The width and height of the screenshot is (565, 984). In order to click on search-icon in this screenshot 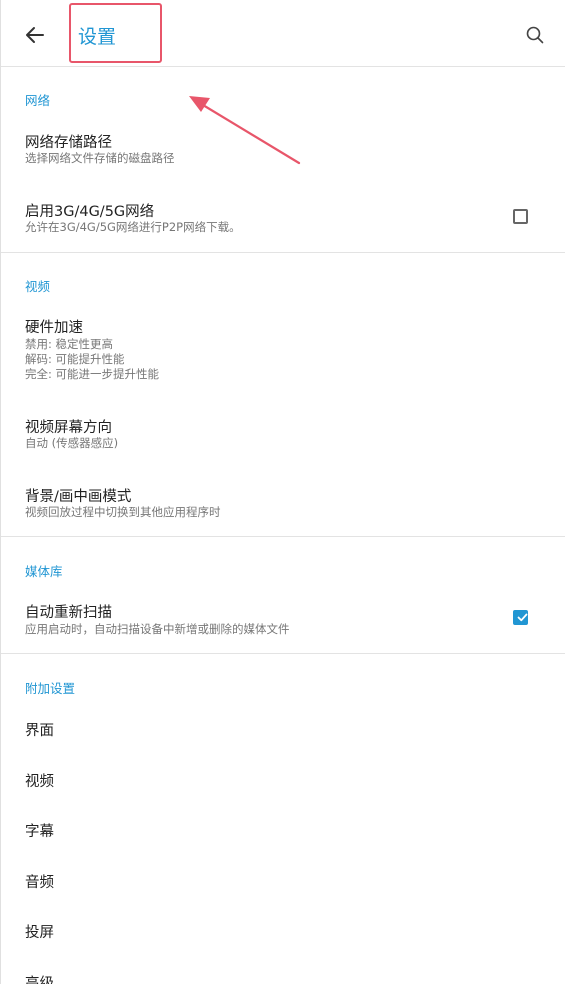, I will do `click(535, 35)`.